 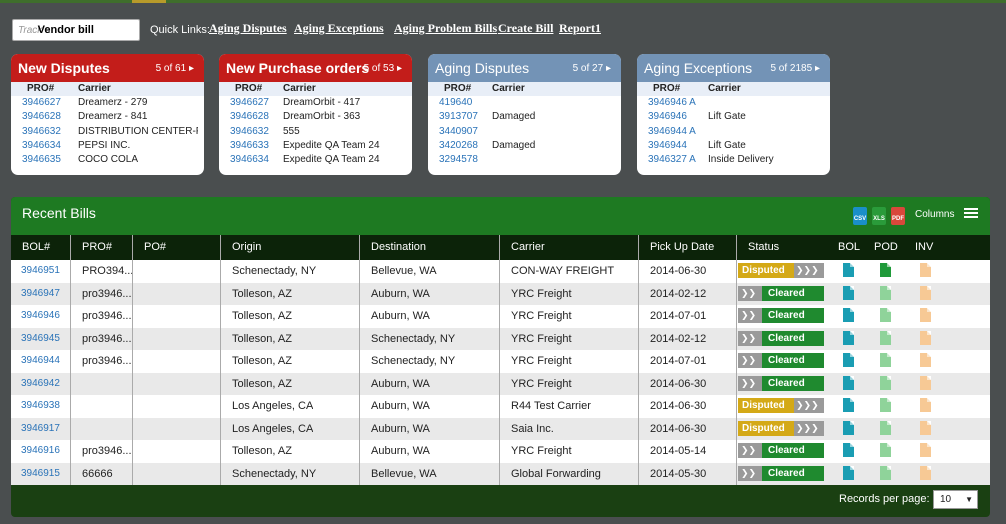 I want to click on columns-button: Columns, so click(x=934, y=214).